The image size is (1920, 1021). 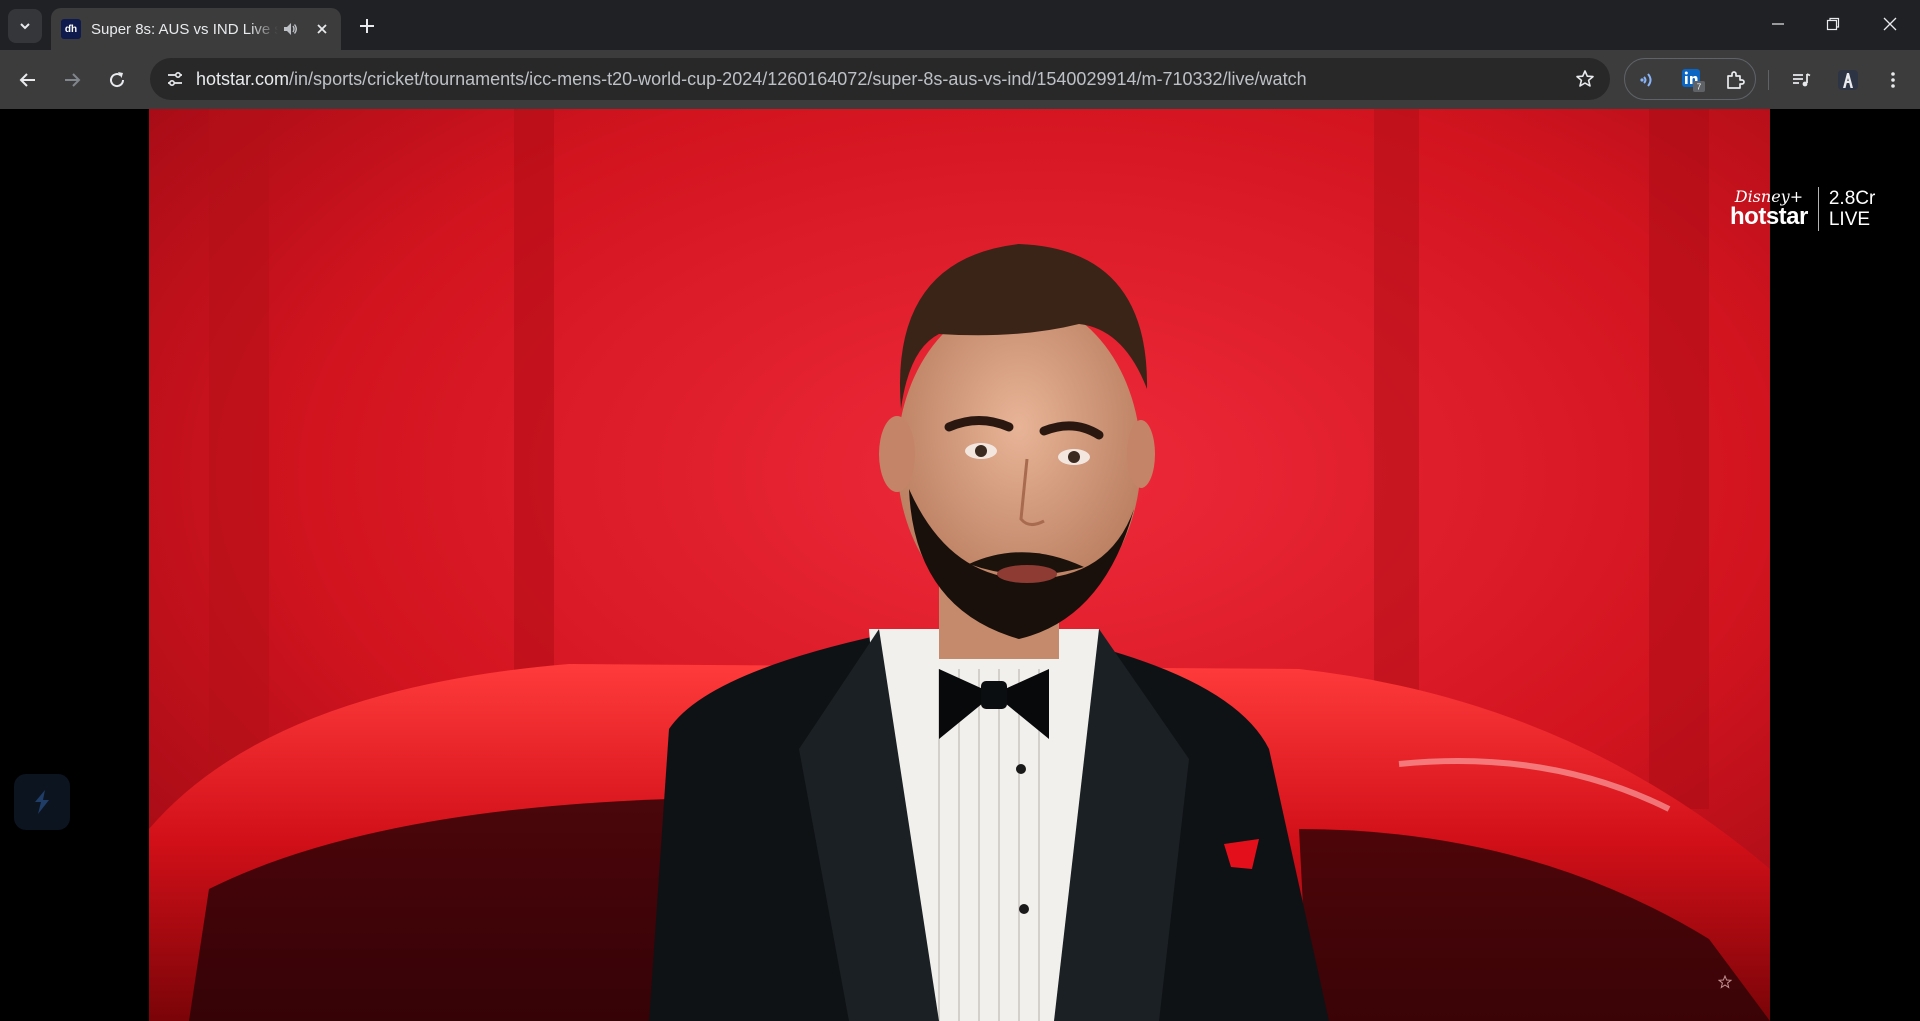 I want to click on viewer-count: 2.8Cr, so click(x=1852, y=198).